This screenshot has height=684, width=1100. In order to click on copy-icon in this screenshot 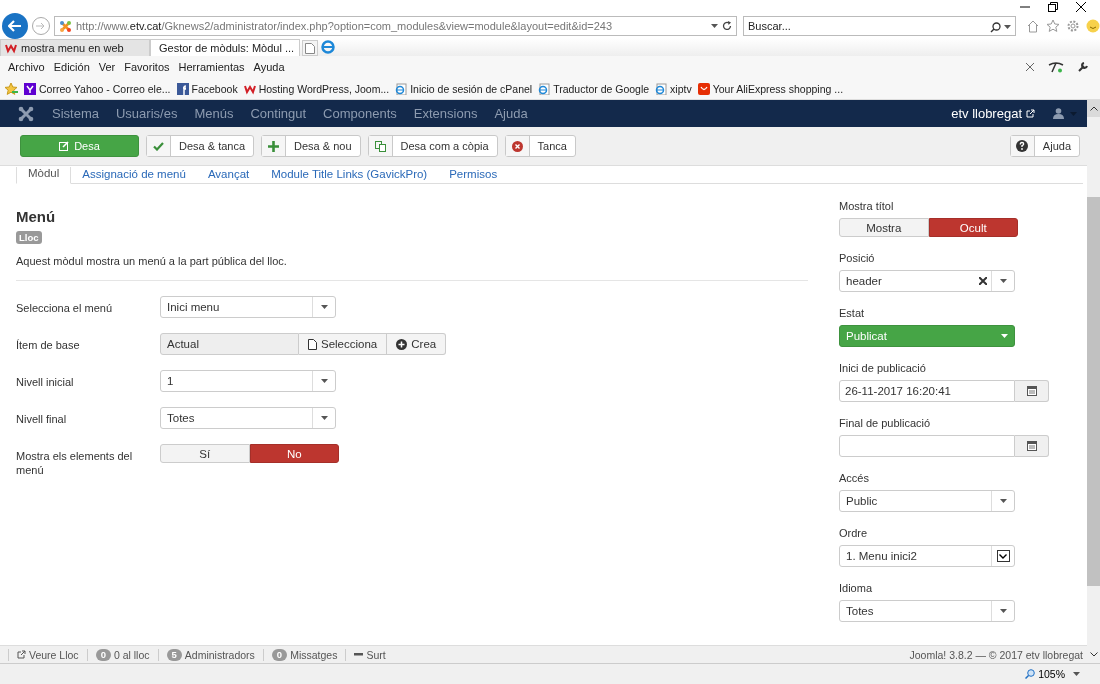, I will do `click(380, 146)`.